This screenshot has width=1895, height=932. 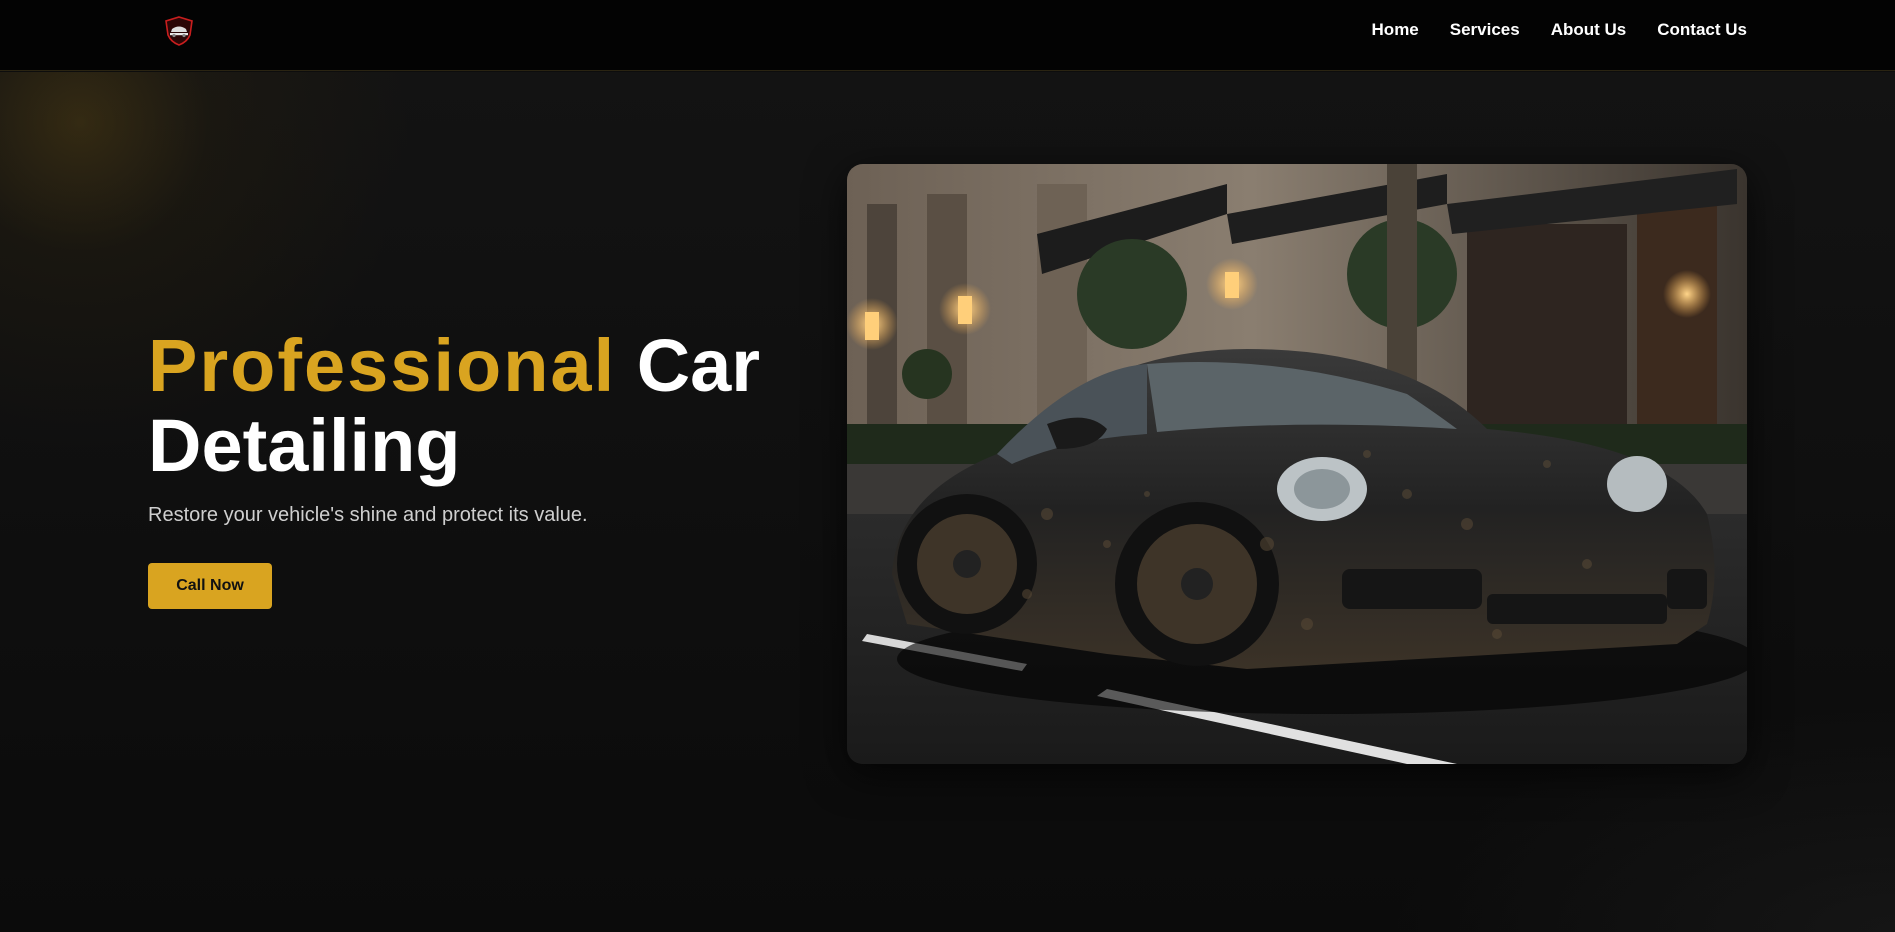 I want to click on hero-headline: Professional Car Detailing, so click(x=488, y=406).